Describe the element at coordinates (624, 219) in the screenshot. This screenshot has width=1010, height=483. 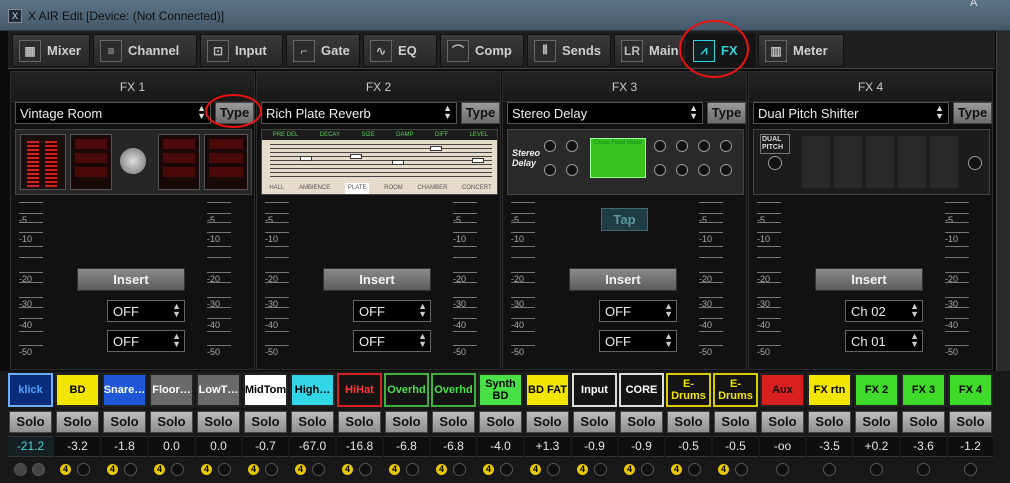
I see `tap-tempo-button: Tap` at that location.